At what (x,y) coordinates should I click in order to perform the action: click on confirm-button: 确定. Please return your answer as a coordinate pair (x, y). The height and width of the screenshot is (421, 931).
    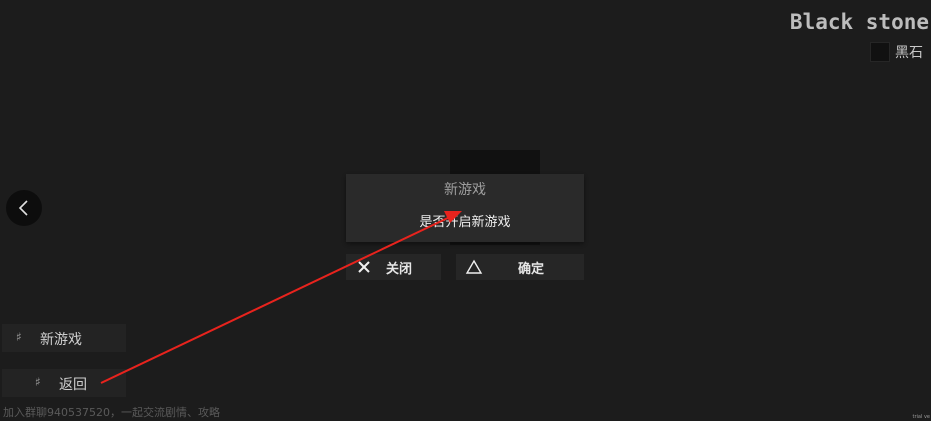
    Looking at the image, I should click on (520, 267).